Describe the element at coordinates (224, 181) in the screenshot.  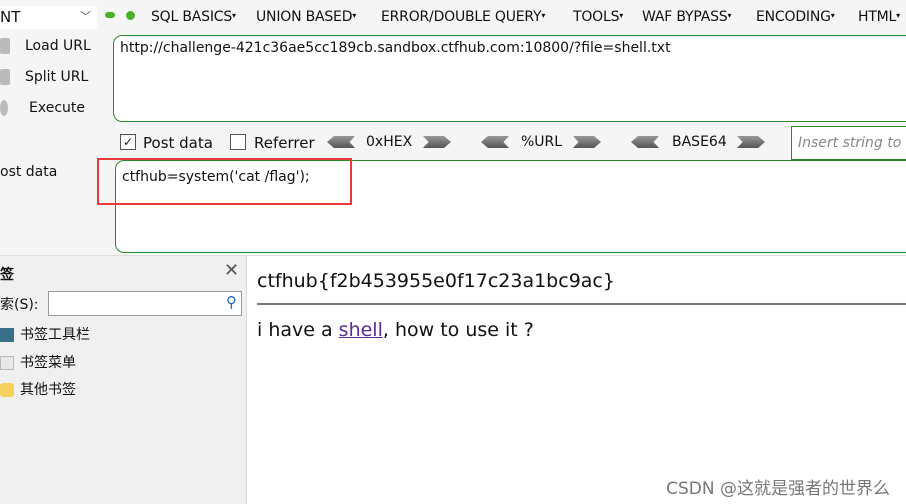
I see `highlight-box` at that location.